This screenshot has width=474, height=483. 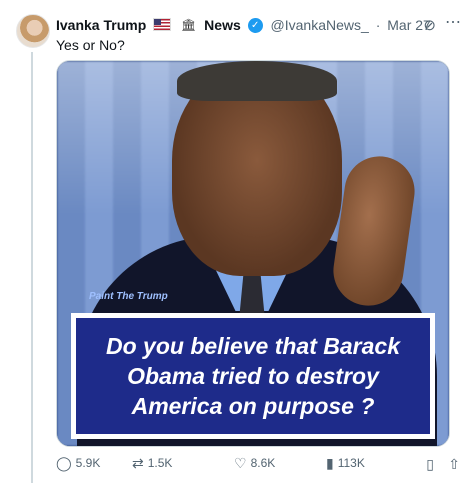 What do you see at coordinates (222, 25) in the screenshot?
I see `news-label: News` at bounding box center [222, 25].